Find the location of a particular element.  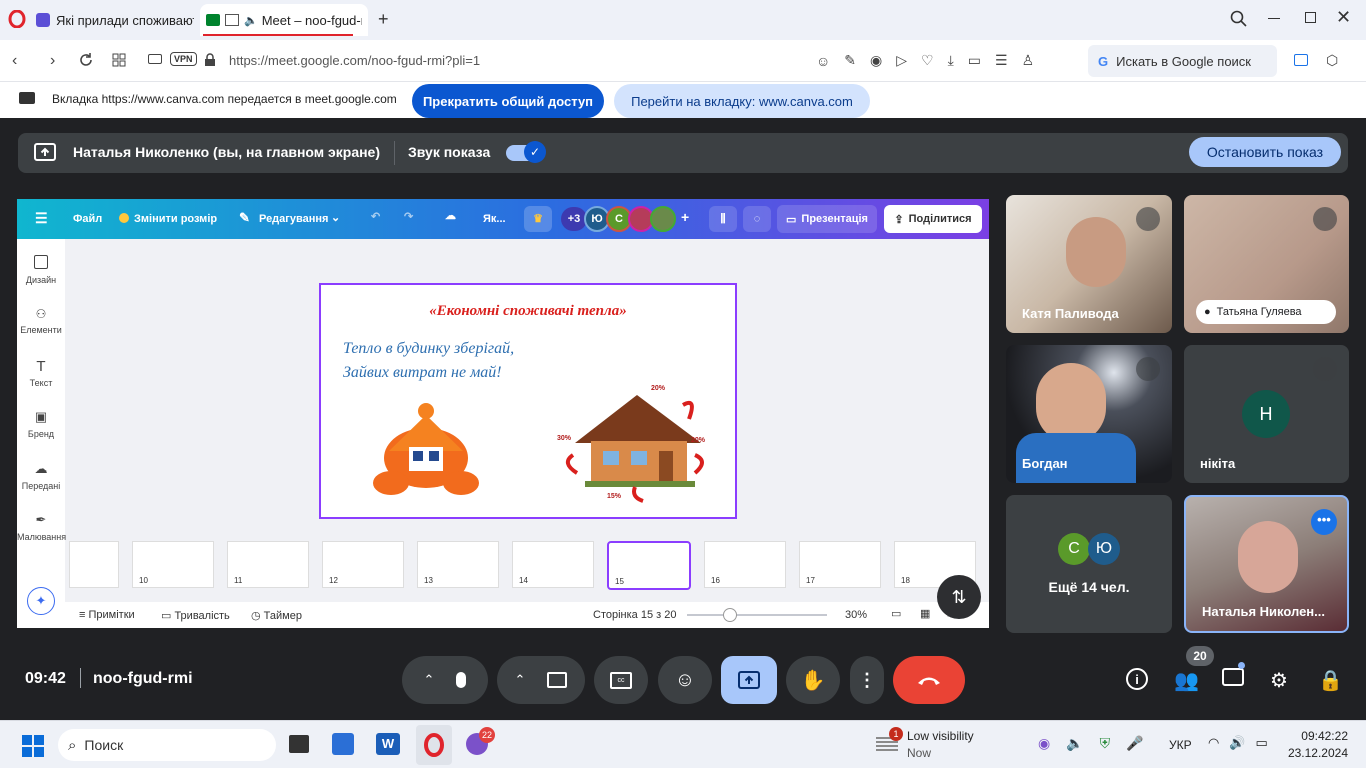

participant-tile: ● Татьяна Гуляева is located at coordinates (1266, 264).